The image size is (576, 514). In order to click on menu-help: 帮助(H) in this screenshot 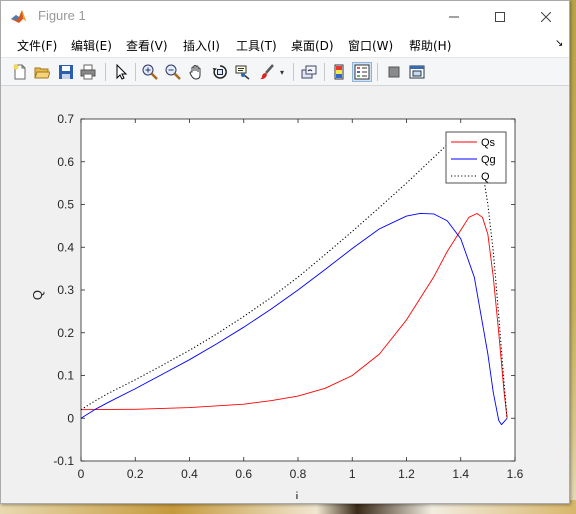, I will do `click(430, 45)`.